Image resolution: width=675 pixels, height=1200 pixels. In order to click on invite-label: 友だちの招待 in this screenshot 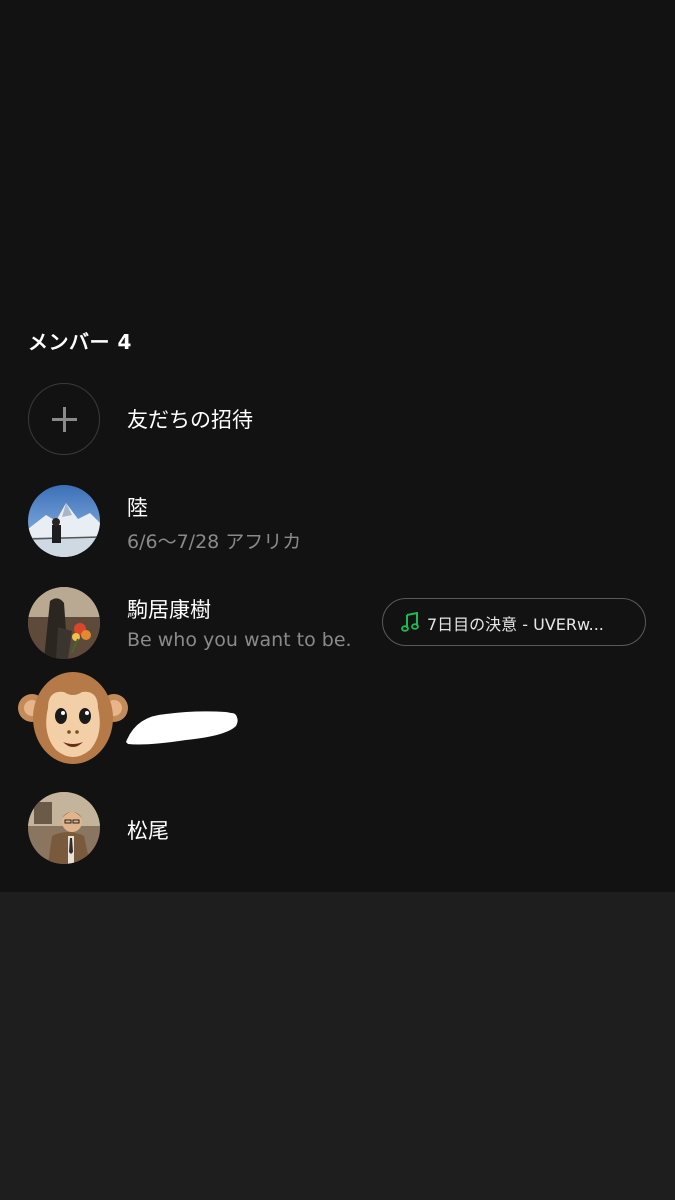, I will do `click(190, 420)`.